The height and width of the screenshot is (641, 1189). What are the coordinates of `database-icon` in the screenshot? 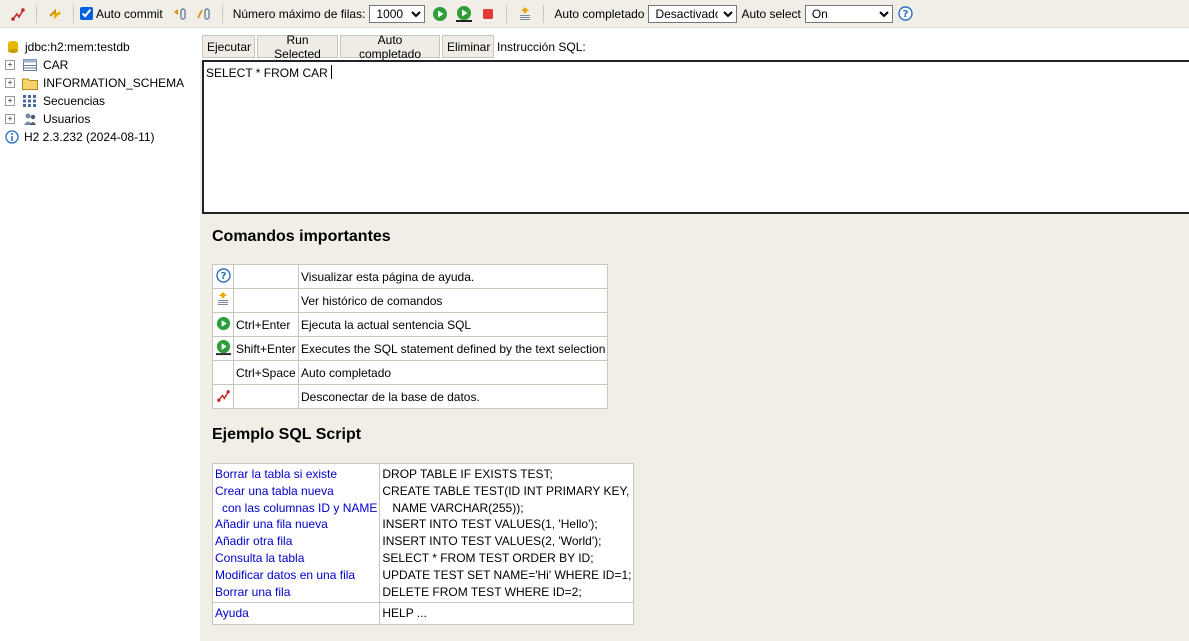 It's located at (13, 47).